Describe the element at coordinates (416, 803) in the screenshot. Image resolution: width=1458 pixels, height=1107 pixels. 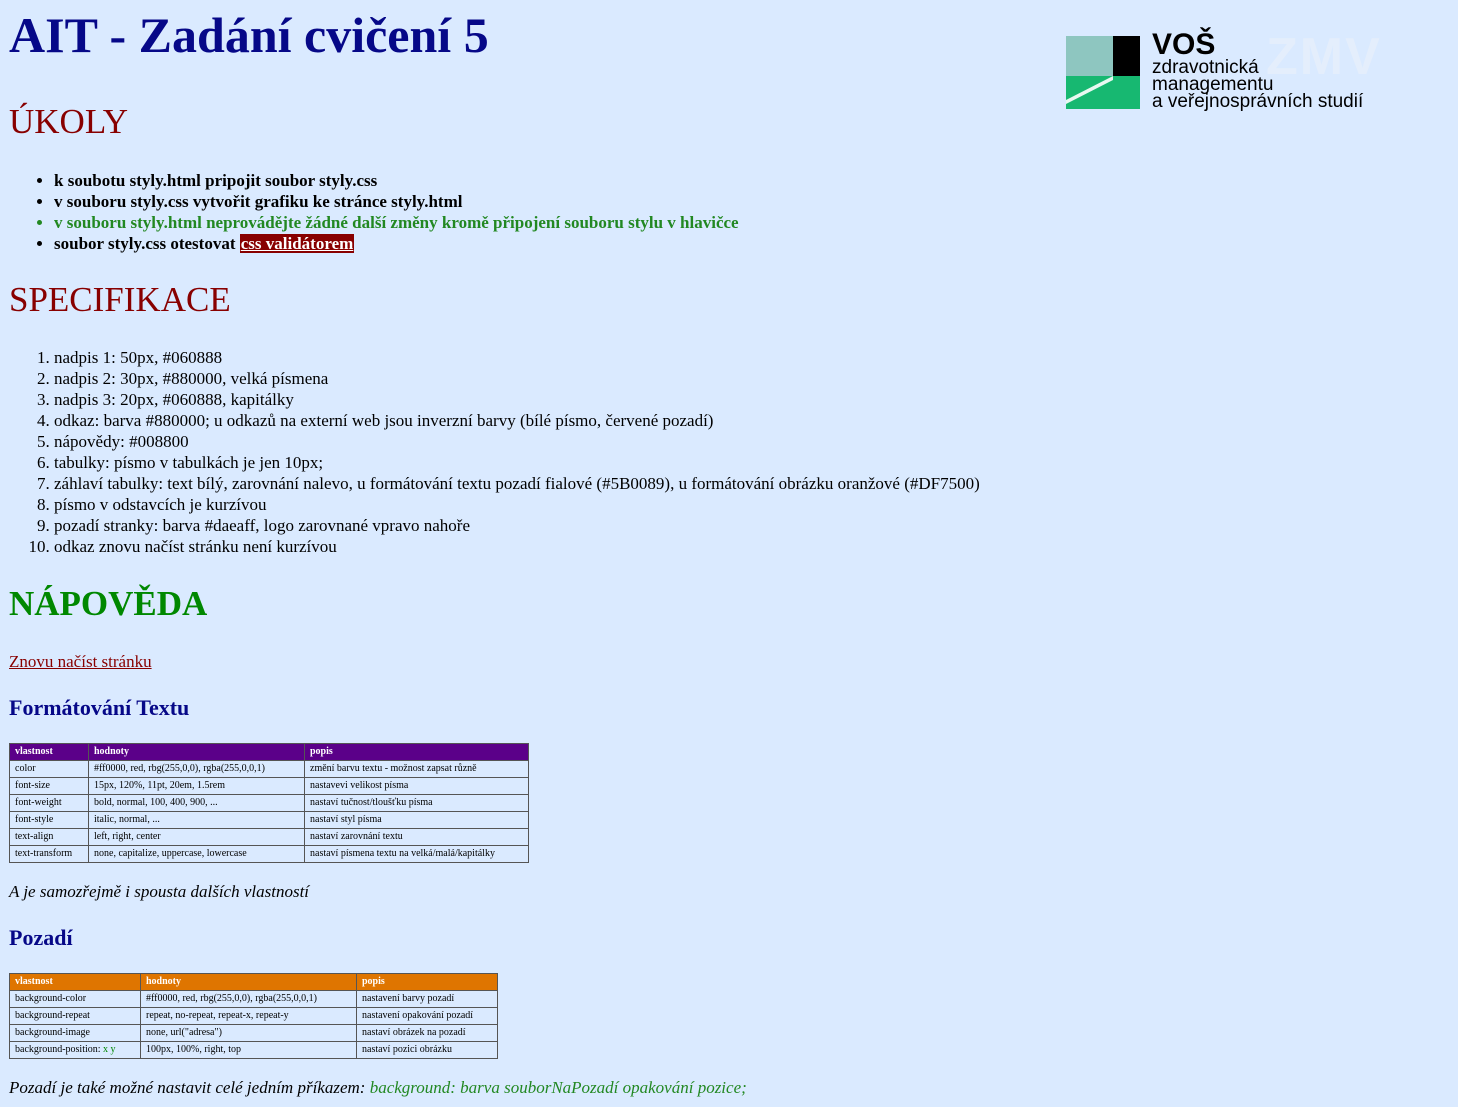
I see `table-cell: nastaví tučnost/tloušťku písma` at that location.